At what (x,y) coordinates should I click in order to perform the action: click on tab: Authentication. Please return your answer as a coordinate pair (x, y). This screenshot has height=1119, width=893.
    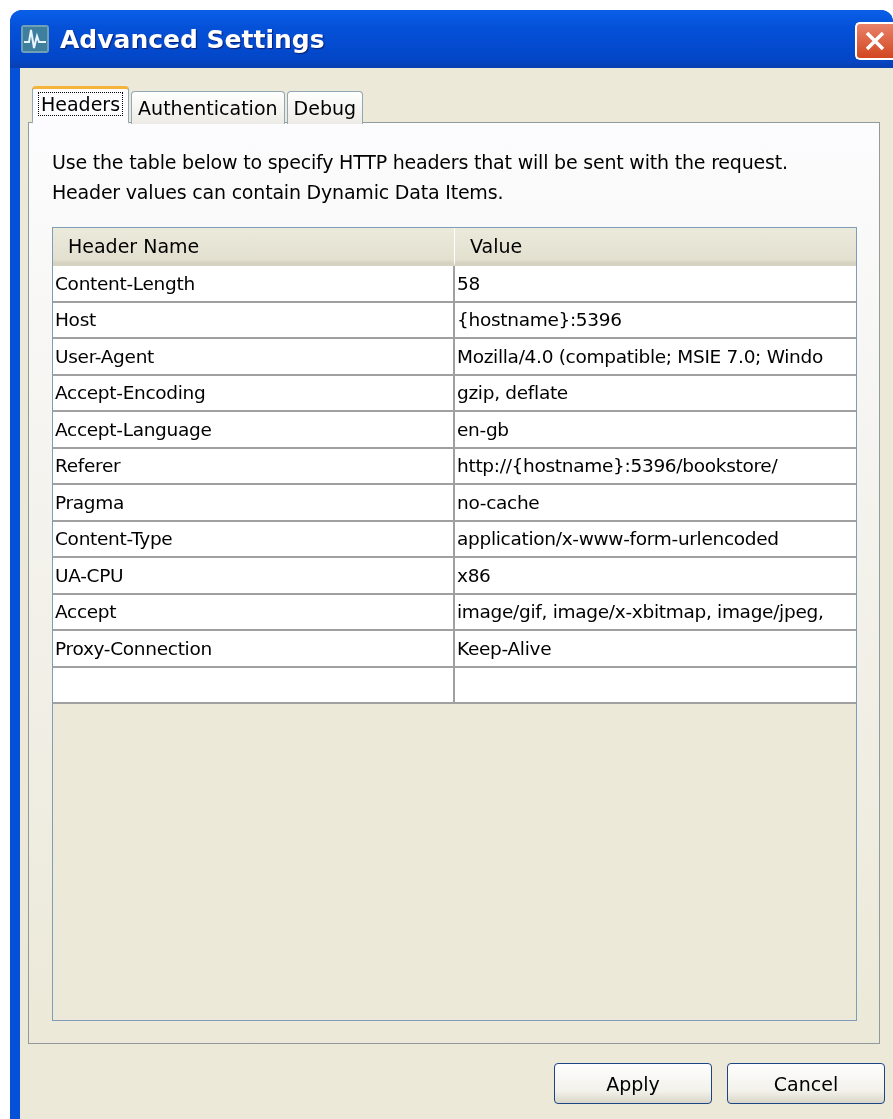
    Looking at the image, I should click on (208, 107).